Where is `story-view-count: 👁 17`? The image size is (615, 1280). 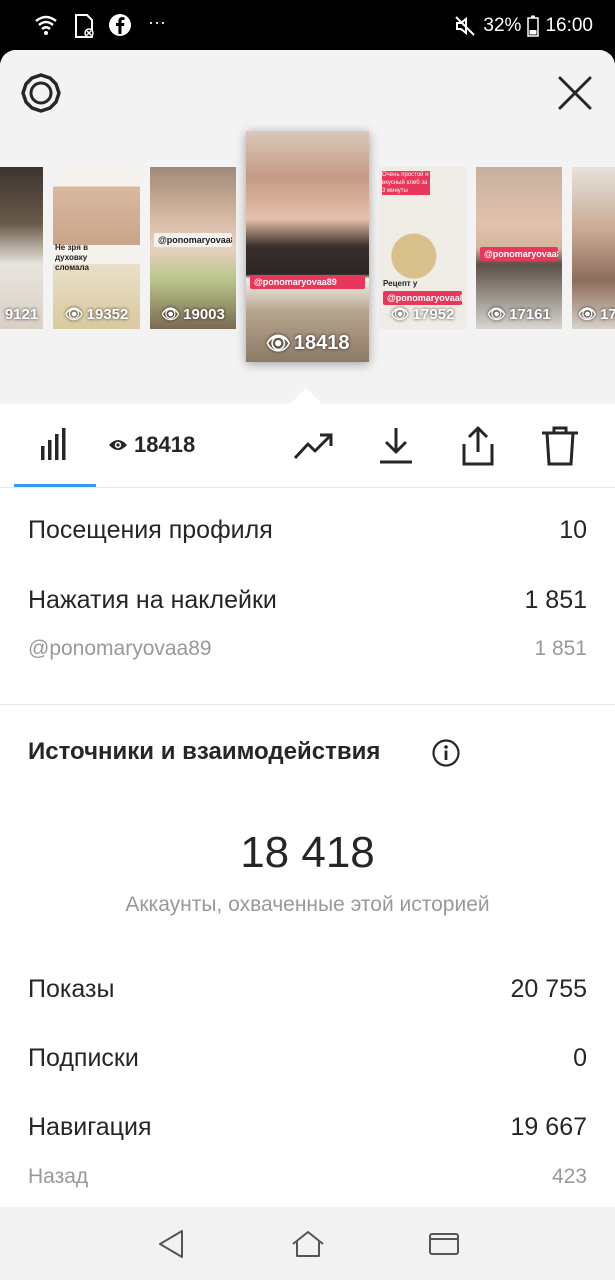 story-view-count: 👁 17 is located at coordinates (596, 314).